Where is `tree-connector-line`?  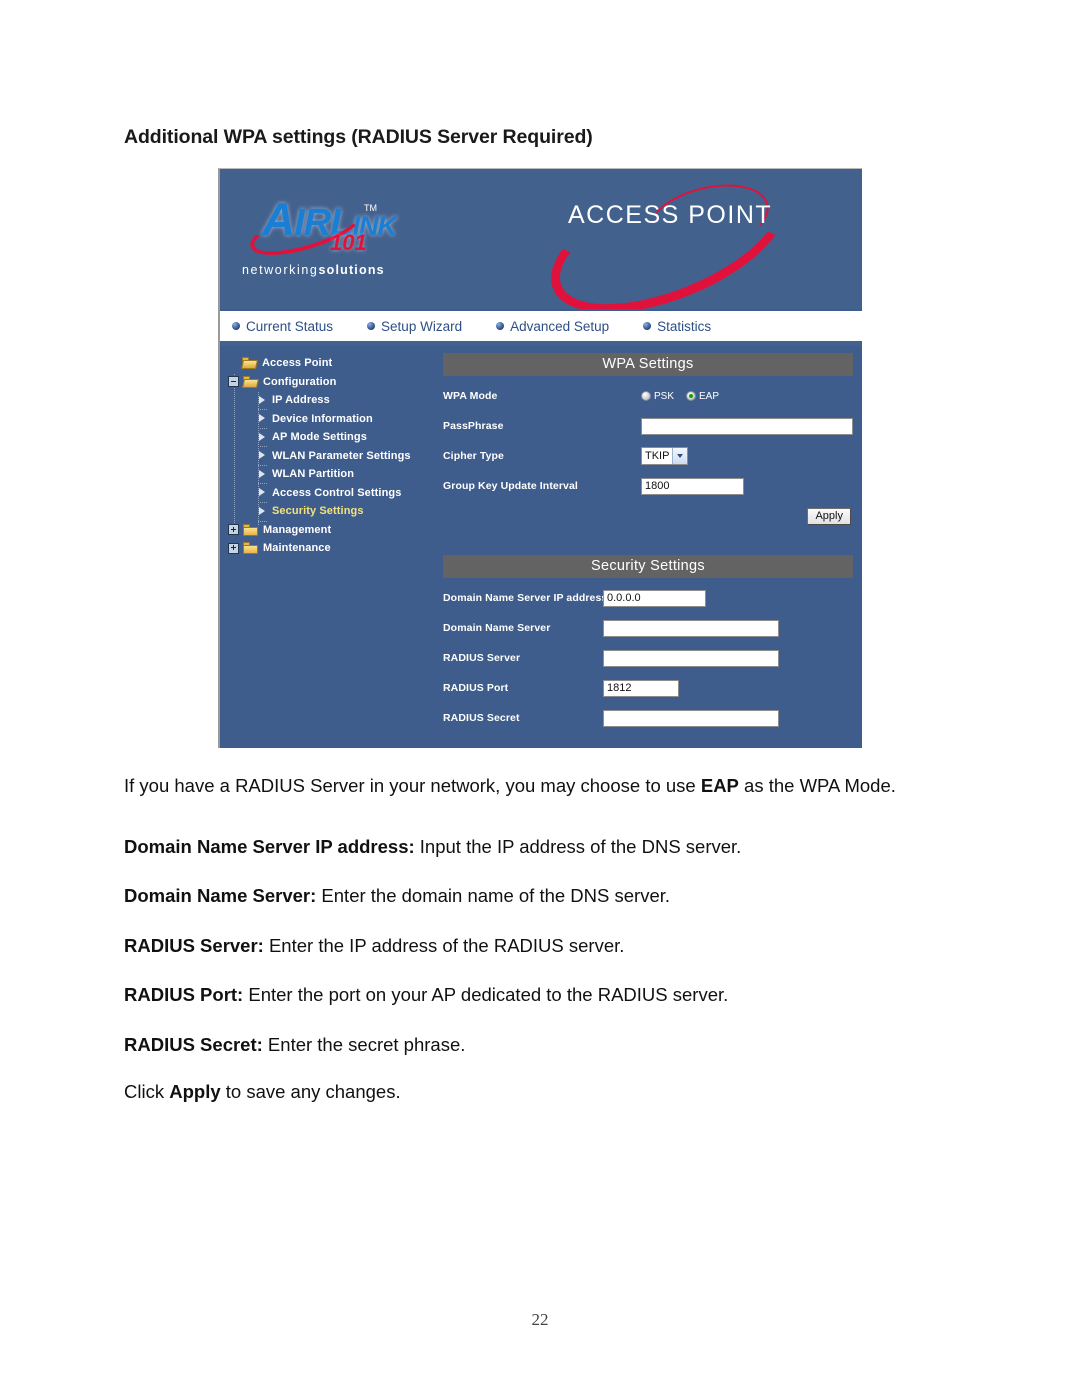 tree-connector-line is located at coordinates (234, 450).